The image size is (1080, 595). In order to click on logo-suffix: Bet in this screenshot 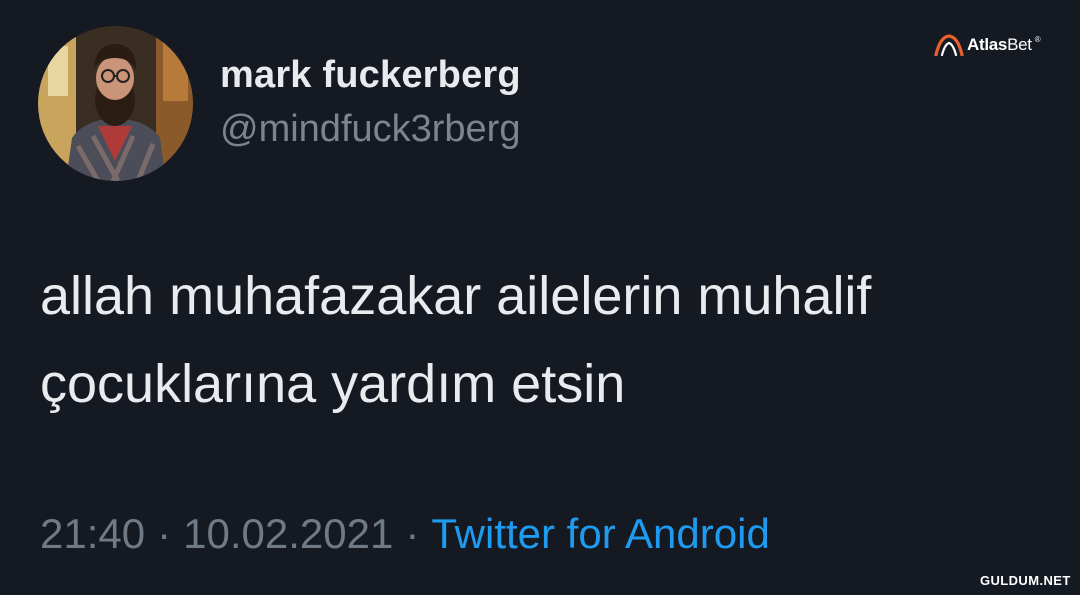, I will do `click(1019, 44)`.